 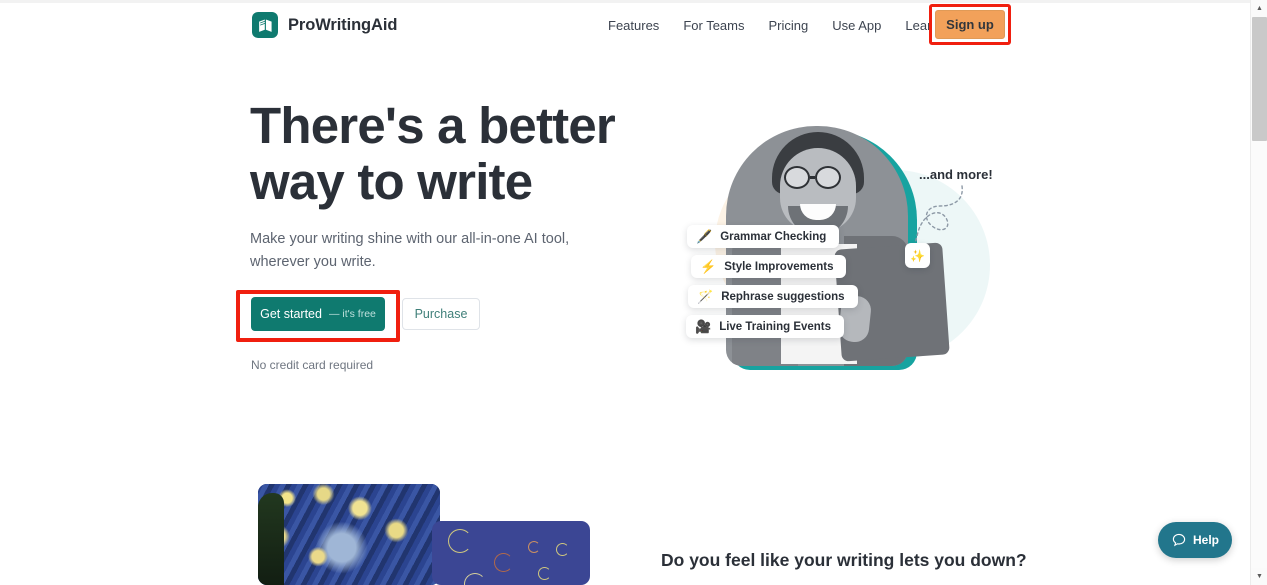 I want to click on glasses-bridge, so click(x=812, y=177).